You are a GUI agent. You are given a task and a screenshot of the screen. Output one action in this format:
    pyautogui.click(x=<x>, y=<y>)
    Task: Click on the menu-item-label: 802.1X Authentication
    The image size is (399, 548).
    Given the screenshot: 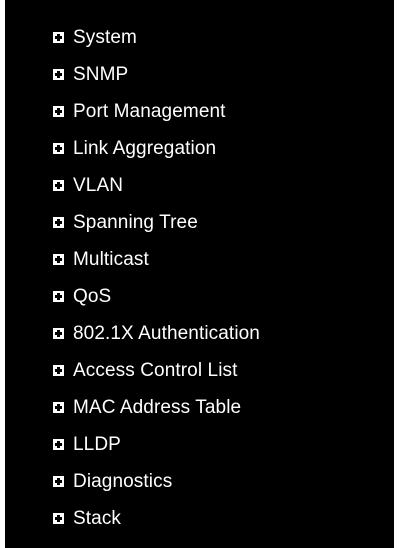 What is the action you would take?
    pyautogui.click(x=166, y=333)
    